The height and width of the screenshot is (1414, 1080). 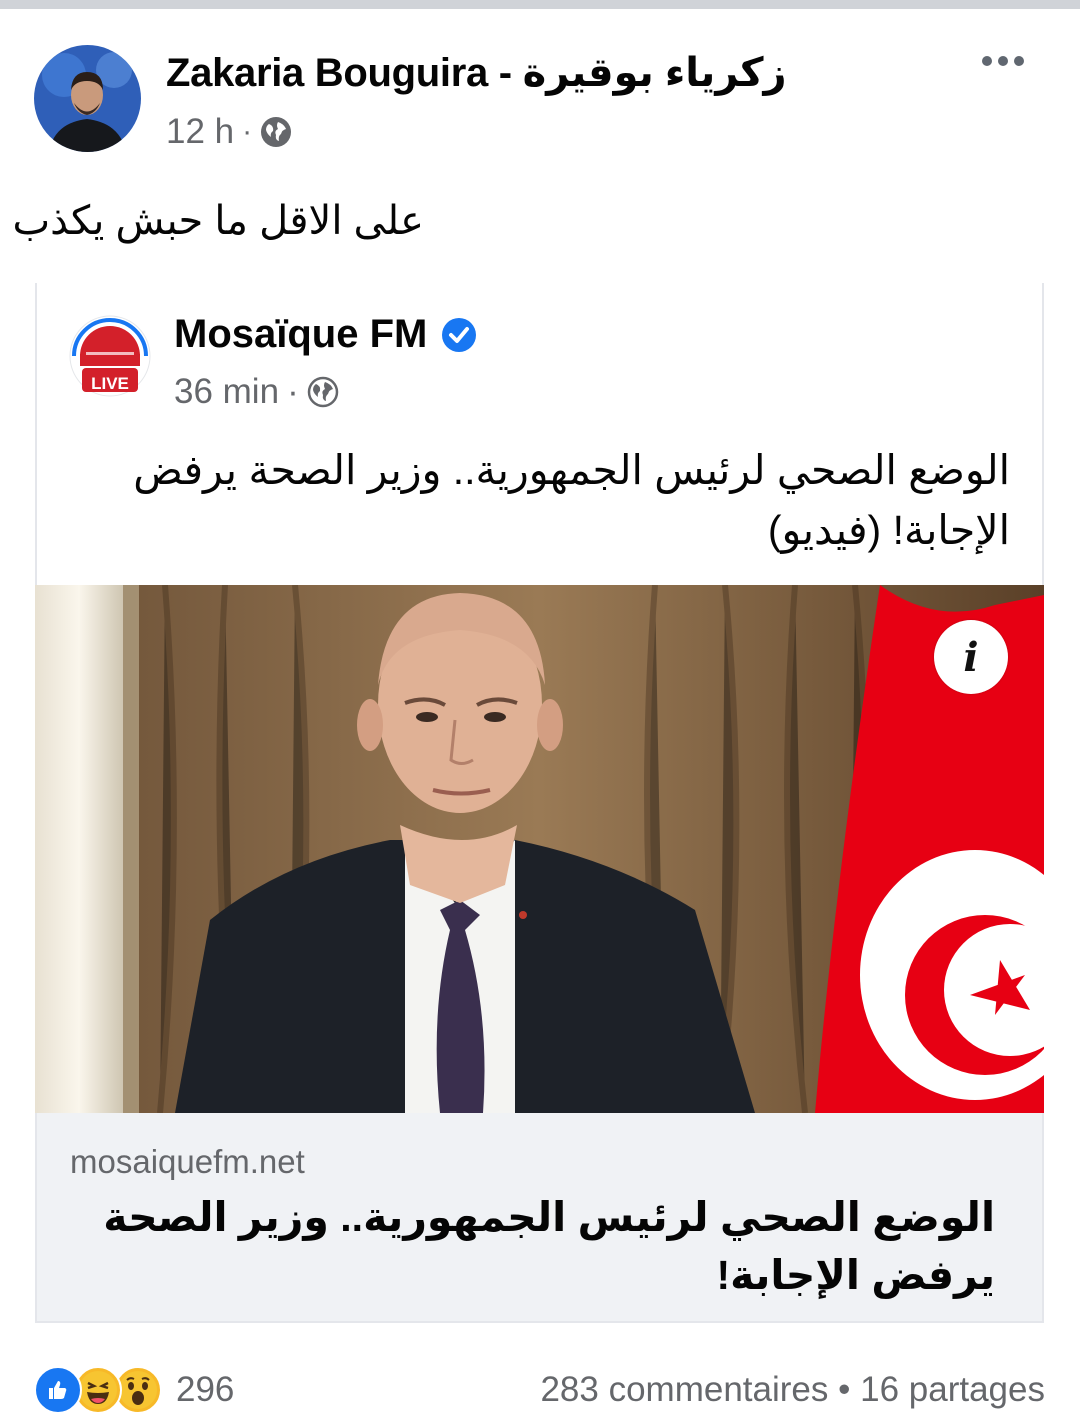 I want to click on live-badge-text: LIVE, so click(x=110, y=383).